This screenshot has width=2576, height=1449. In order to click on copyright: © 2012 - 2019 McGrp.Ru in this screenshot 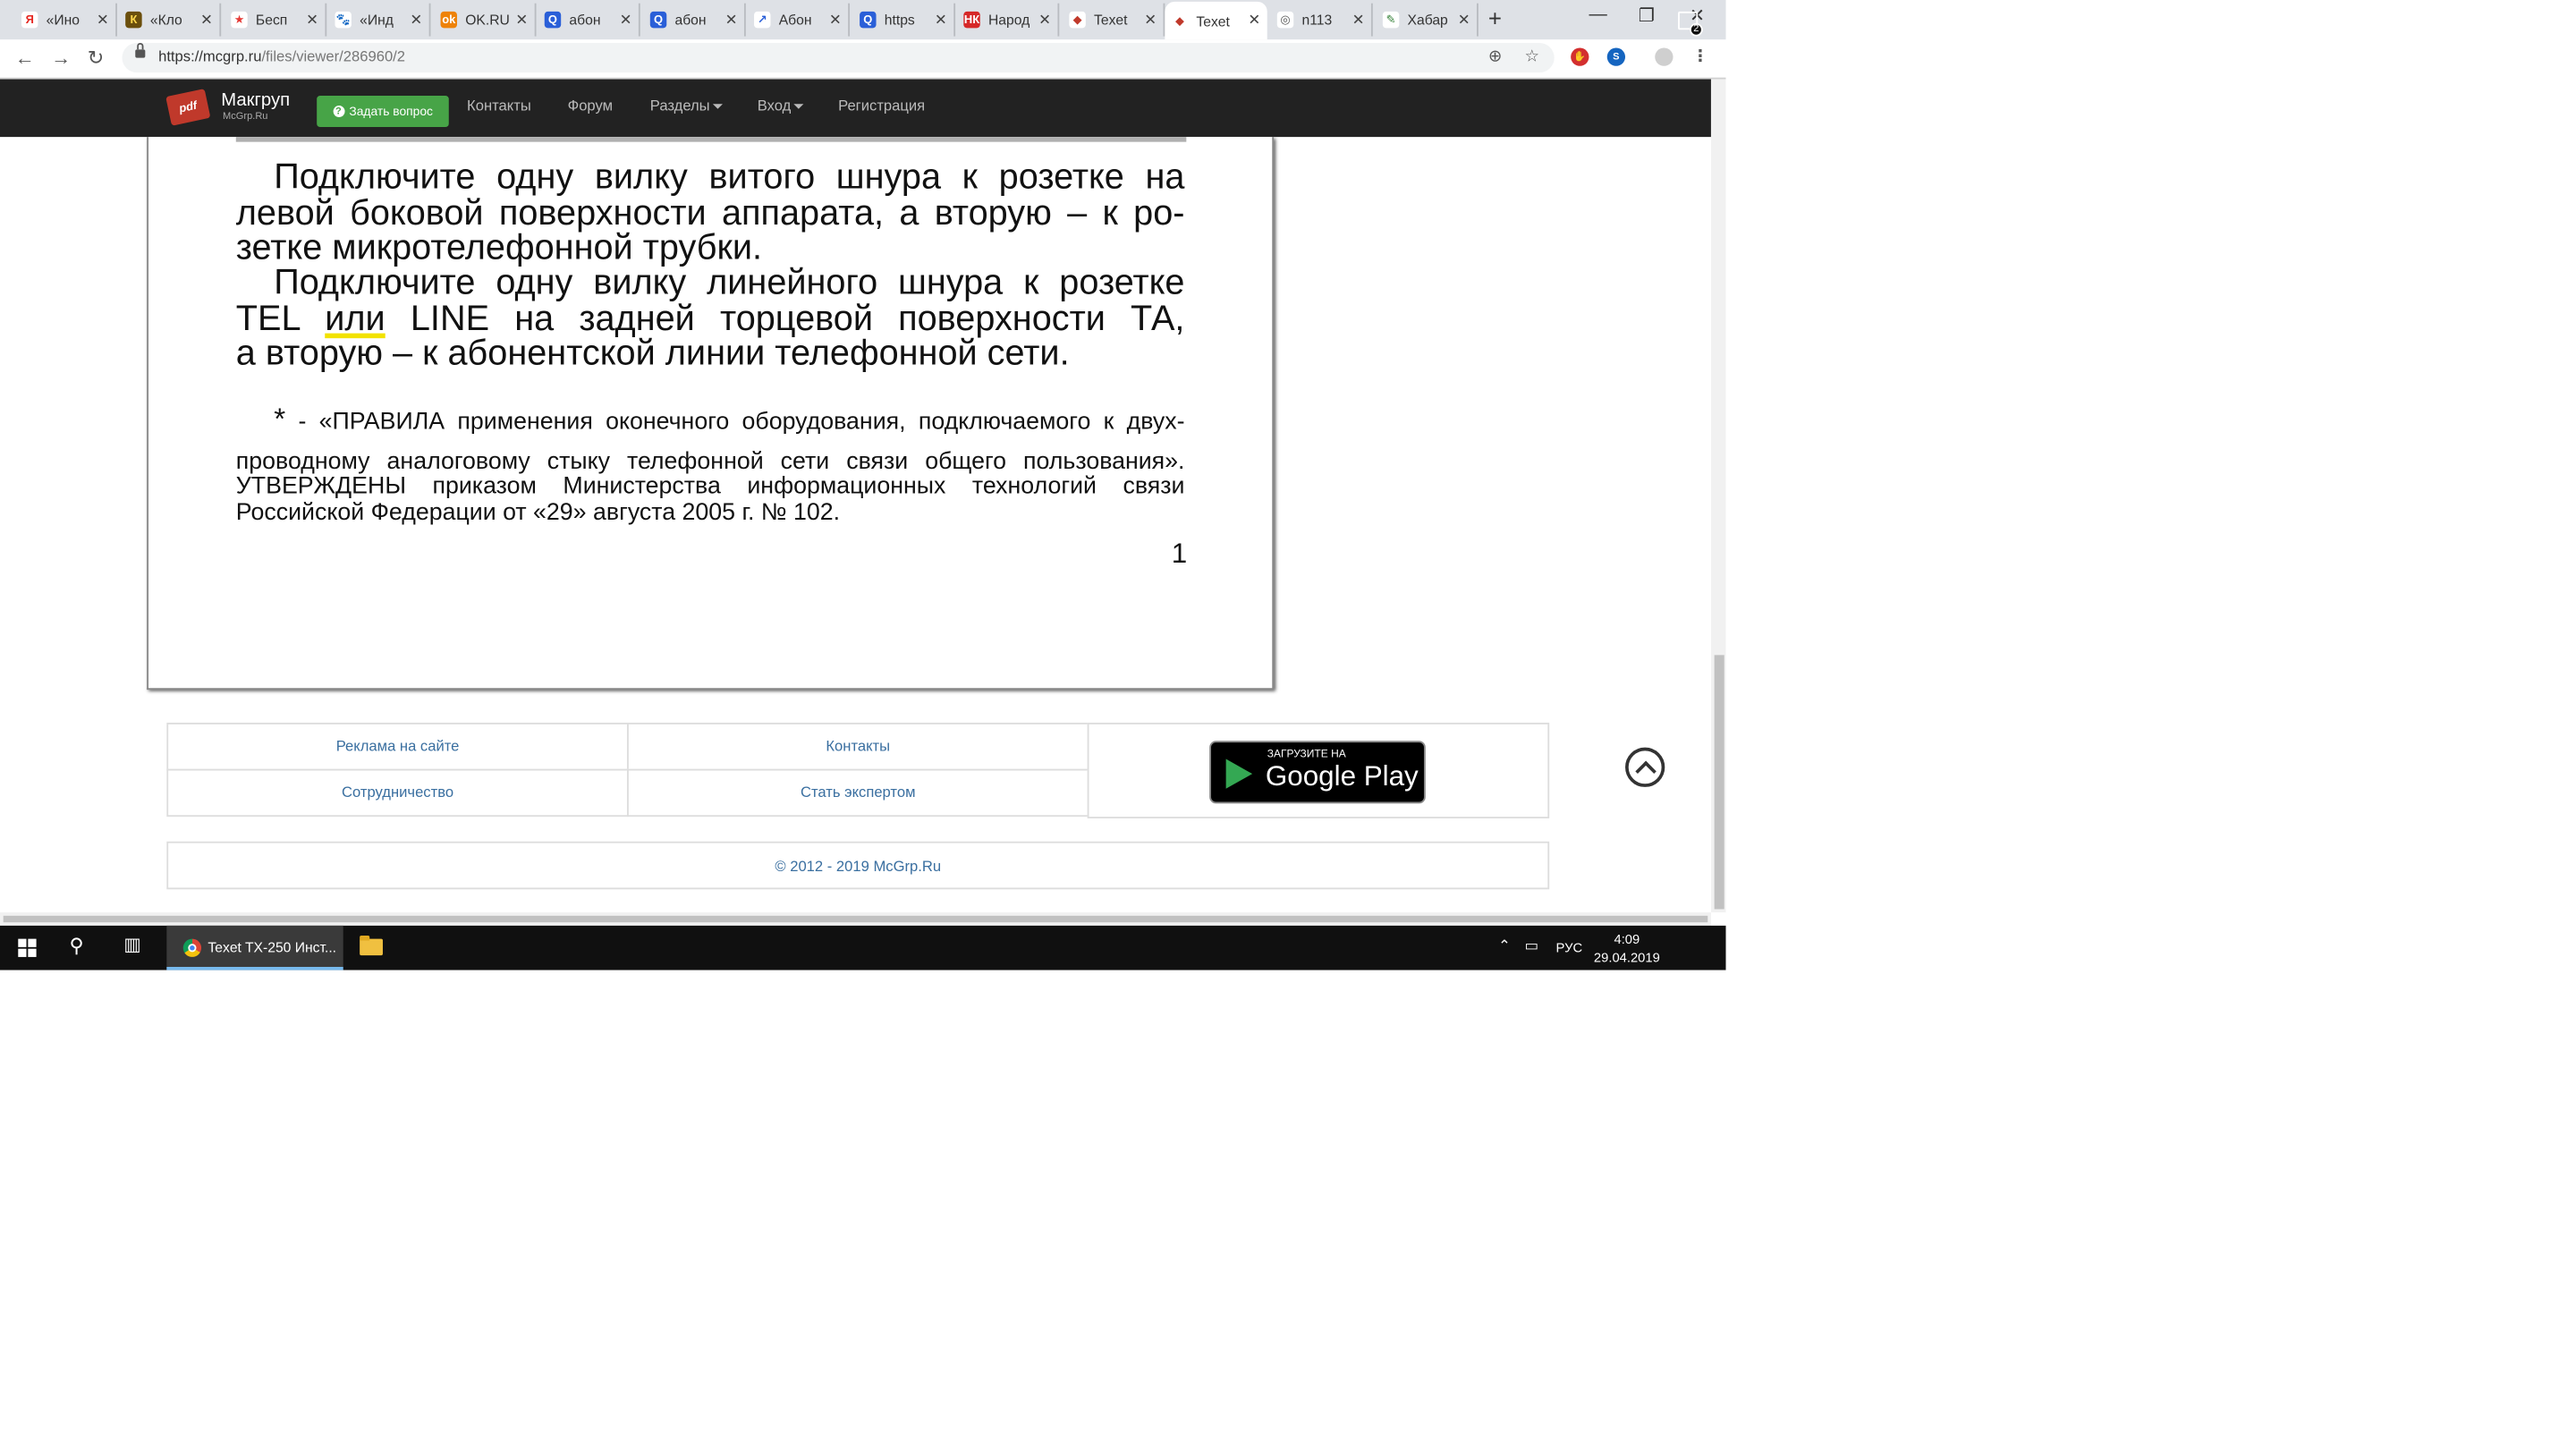, I will do `click(858, 865)`.